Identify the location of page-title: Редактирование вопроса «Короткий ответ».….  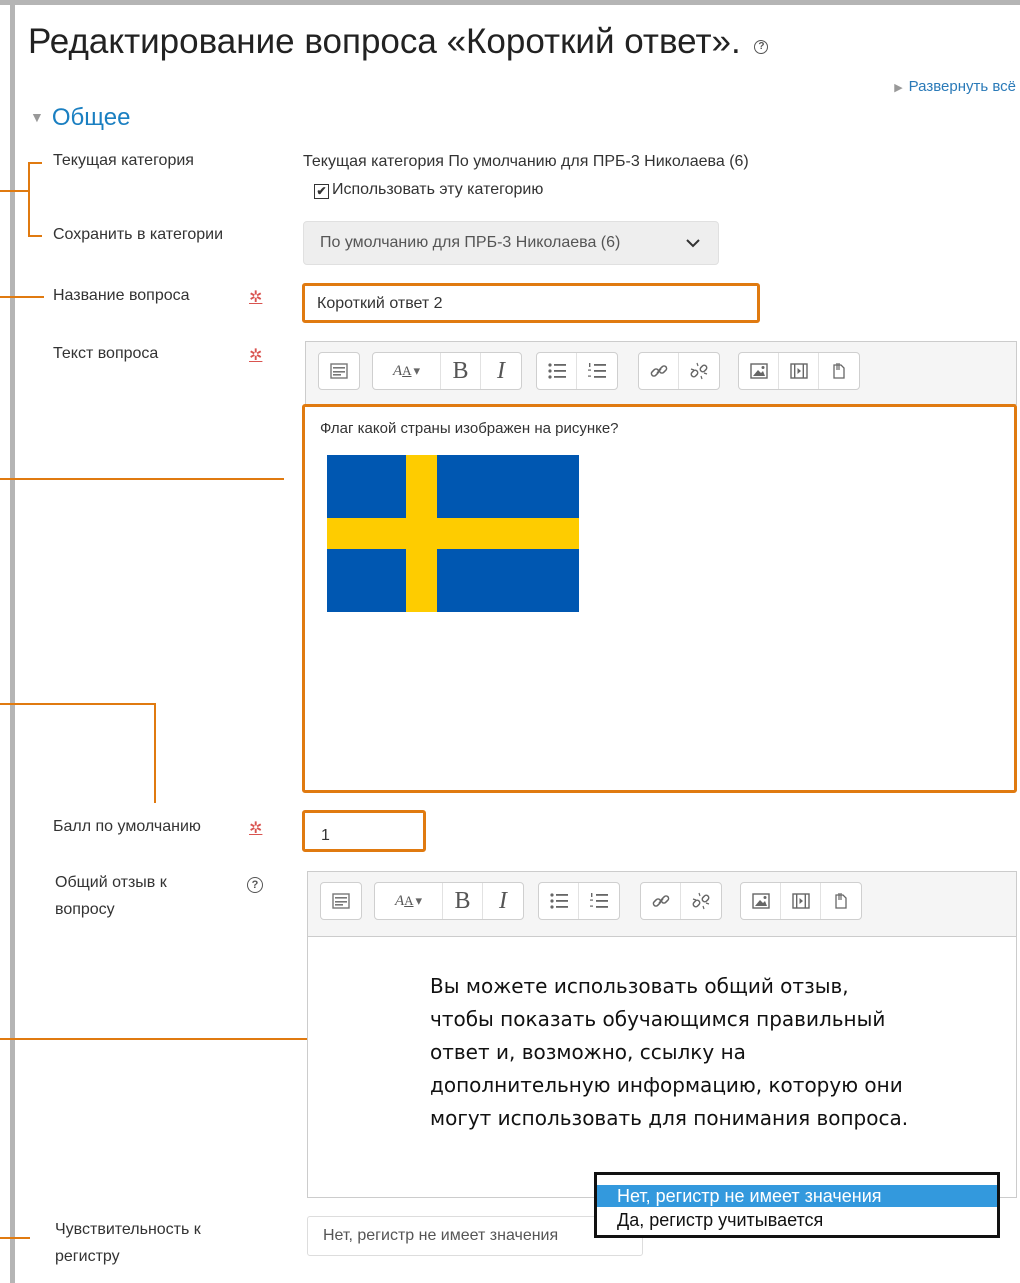
(398, 42).